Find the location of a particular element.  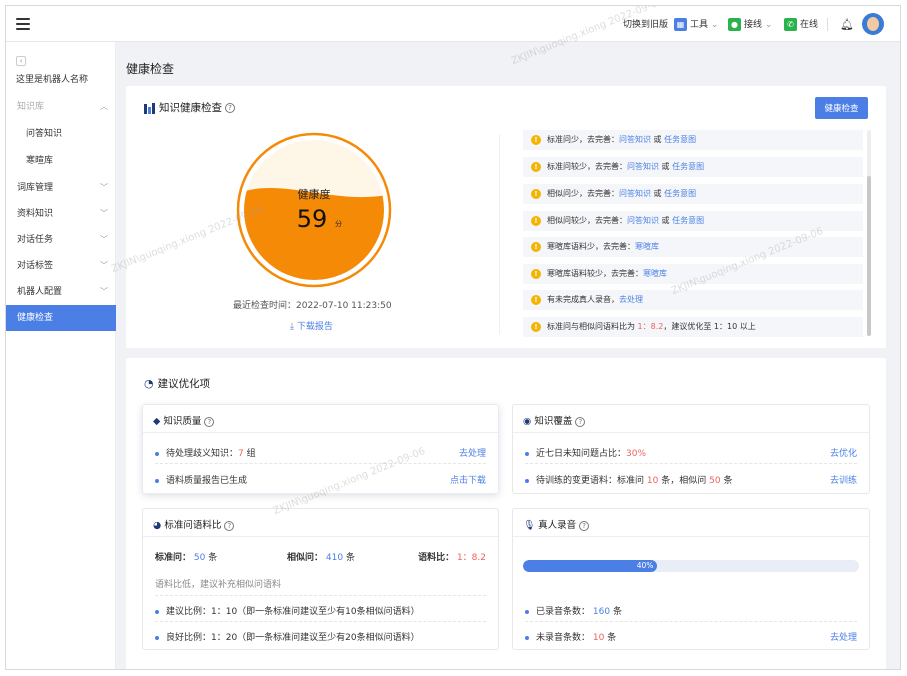

online-label: 在线 is located at coordinates (809, 25).